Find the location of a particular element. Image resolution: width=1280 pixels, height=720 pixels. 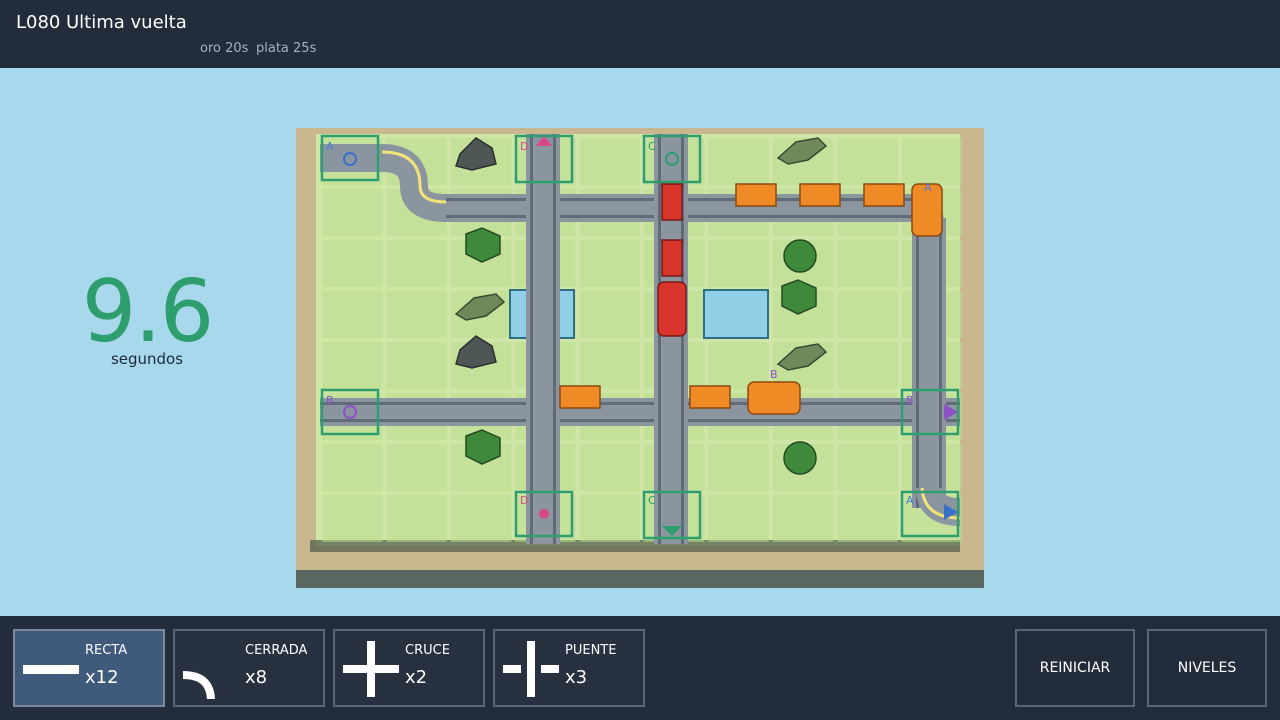

piece-label: RECTA is located at coordinates (106, 650).